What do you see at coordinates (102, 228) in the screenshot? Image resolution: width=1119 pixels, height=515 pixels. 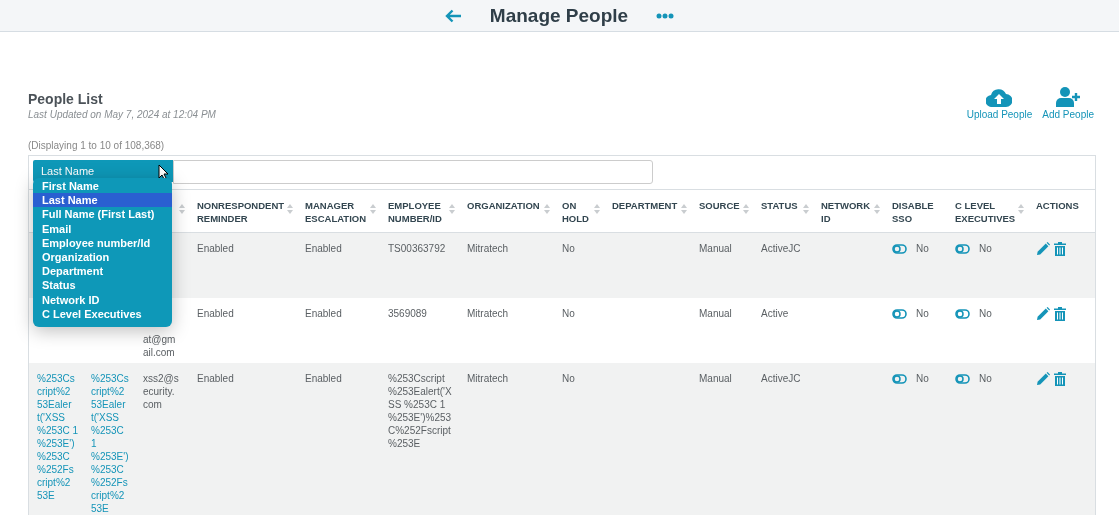 I see `dropdown-option: Email` at bounding box center [102, 228].